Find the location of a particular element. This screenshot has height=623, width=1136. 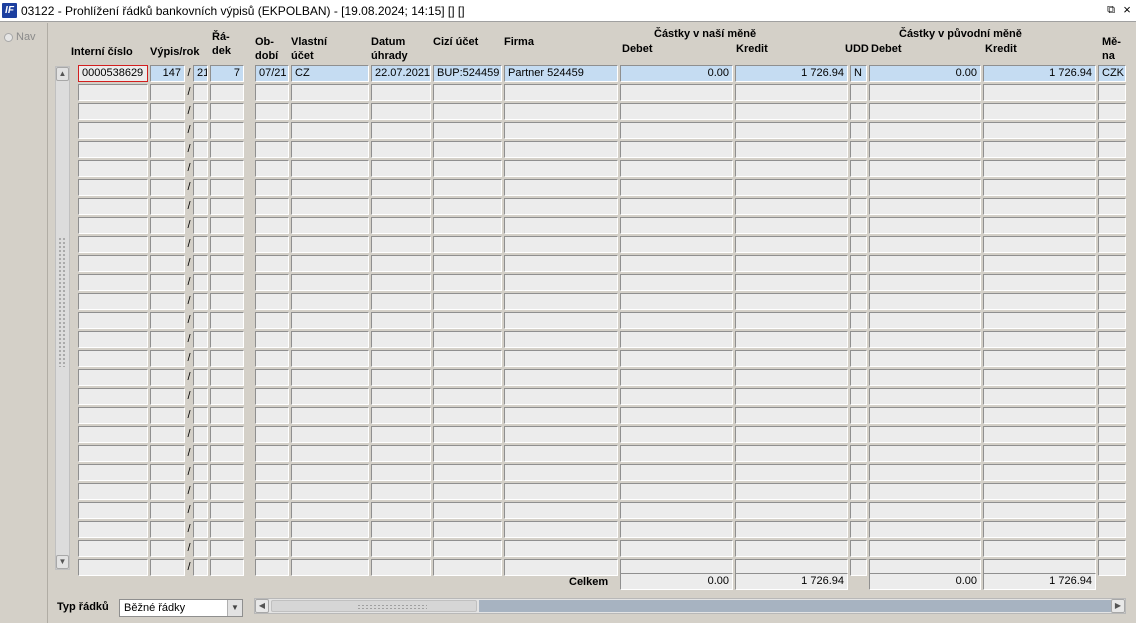

cell-debet-puvodni: 0.00 is located at coordinates (925, 73).